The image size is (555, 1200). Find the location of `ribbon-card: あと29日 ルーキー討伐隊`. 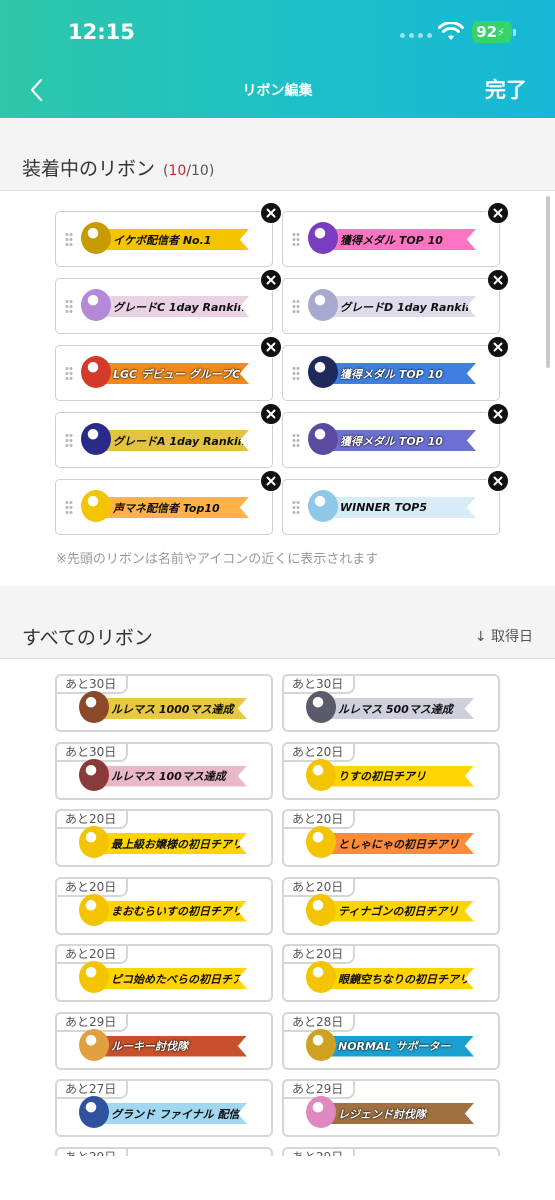

ribbon-card: あと29日 ルーキー討伐隊 is located at coordinates (164, 1040).